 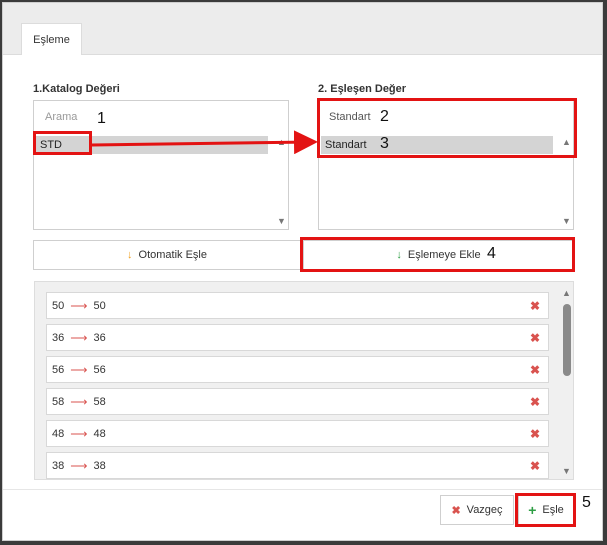 I want to click on annotation-number-2: 2, so click(x=384, y=116).